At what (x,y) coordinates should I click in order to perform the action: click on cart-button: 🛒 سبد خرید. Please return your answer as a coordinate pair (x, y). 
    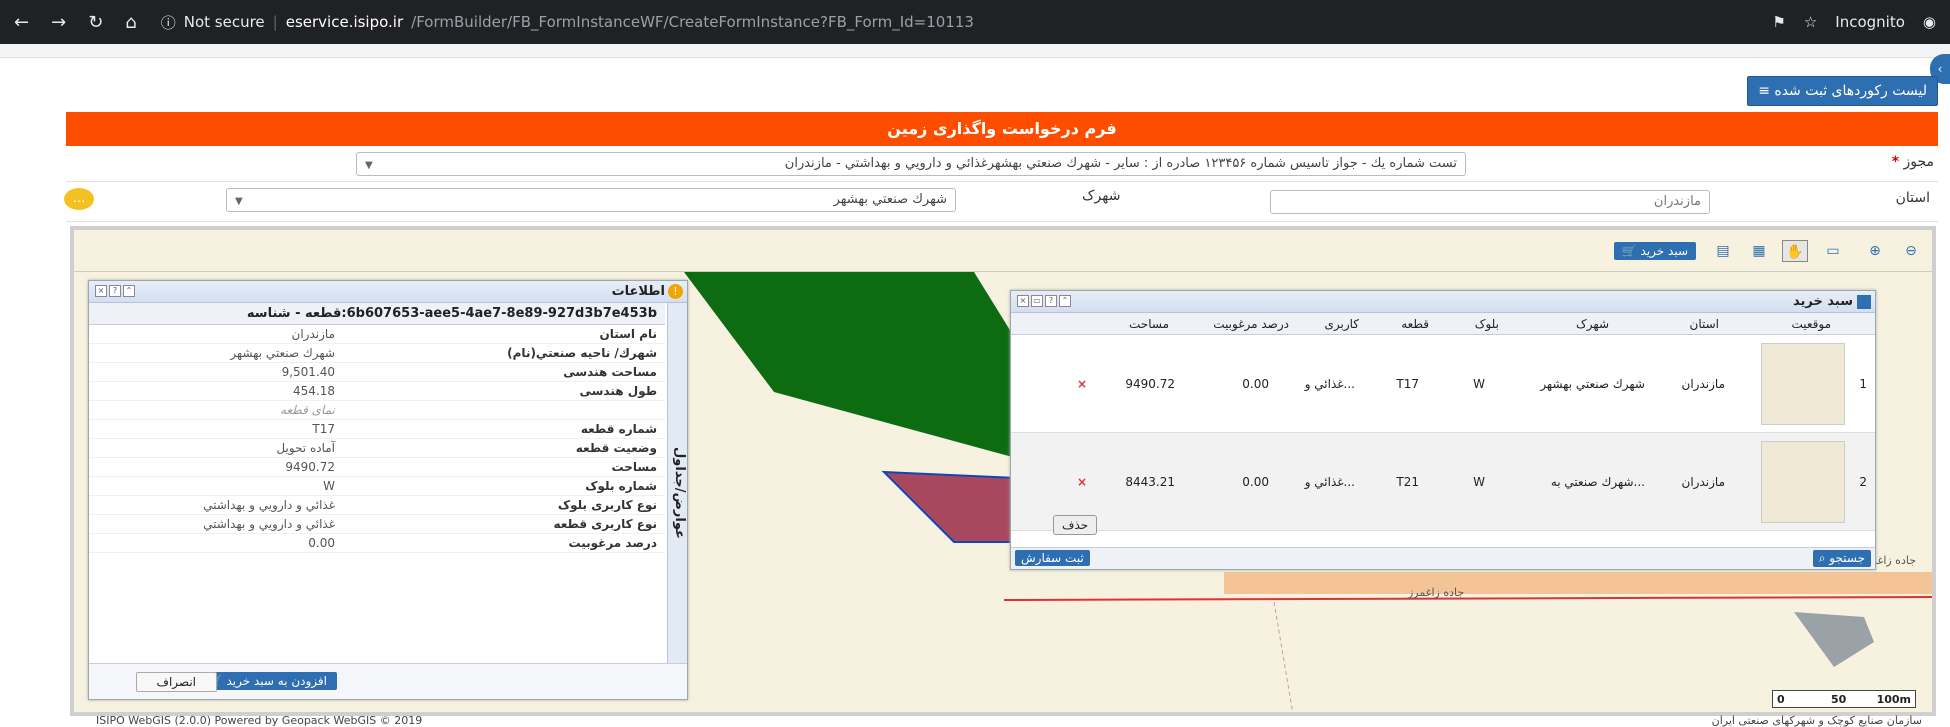
    Looking at the image, I should click on (1654, 251).